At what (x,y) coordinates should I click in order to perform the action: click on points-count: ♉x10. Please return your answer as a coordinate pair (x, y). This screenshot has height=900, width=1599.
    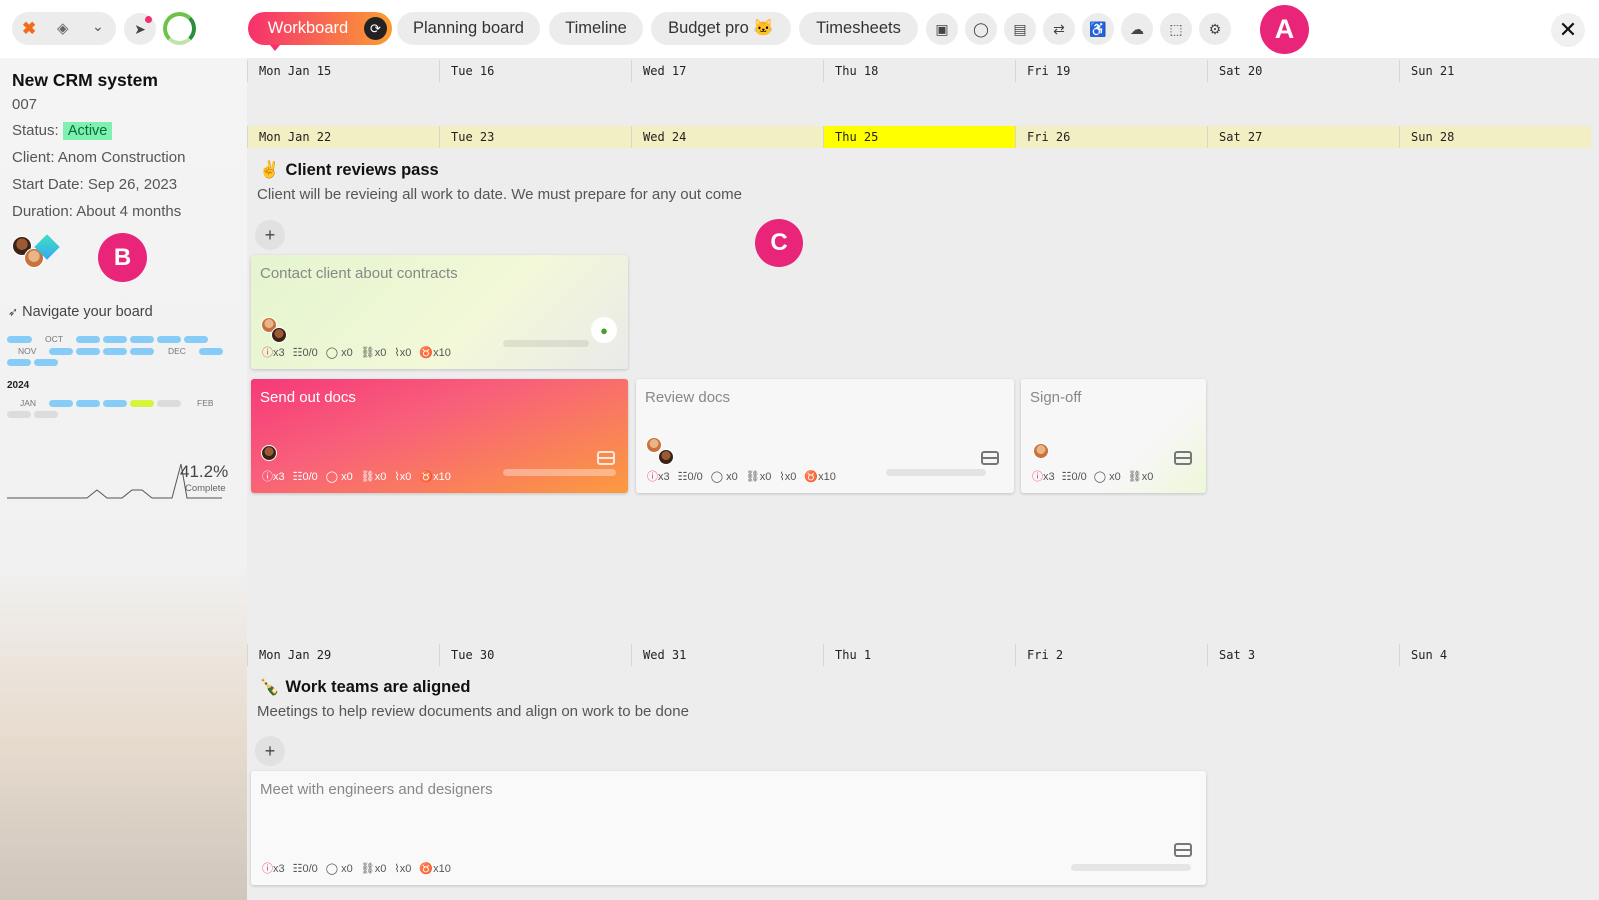
    Looking at the image, I should click on (820, 476).